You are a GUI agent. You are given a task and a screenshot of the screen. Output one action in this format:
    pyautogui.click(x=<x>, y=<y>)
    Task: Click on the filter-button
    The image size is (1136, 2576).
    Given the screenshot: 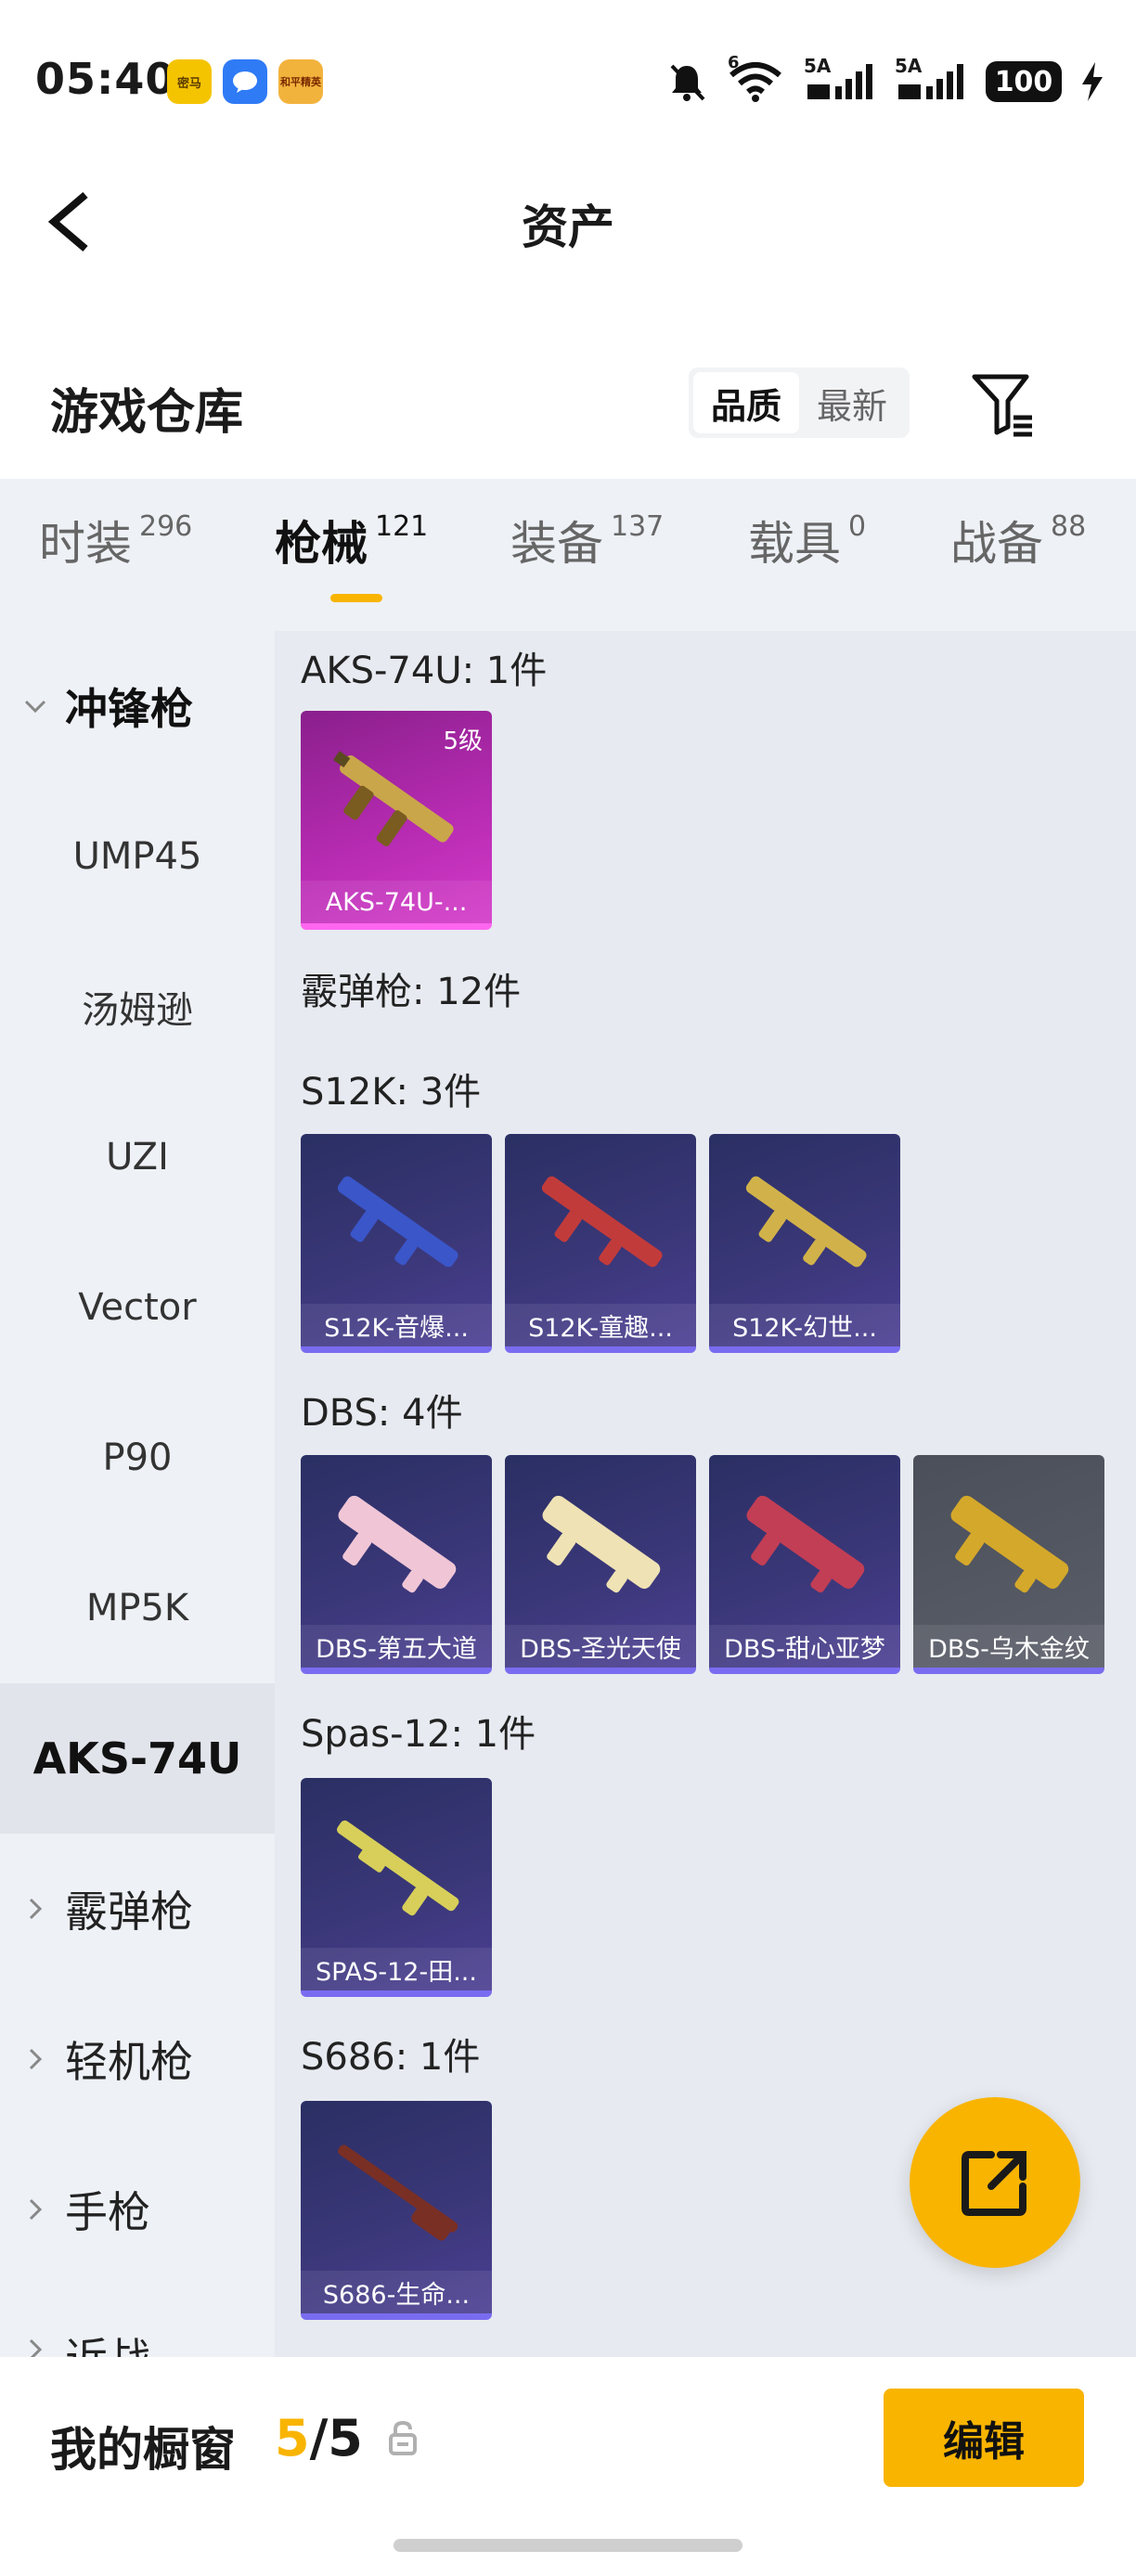 What is the action you would take?
    pyautogui.click(x=1002, y=405)
    